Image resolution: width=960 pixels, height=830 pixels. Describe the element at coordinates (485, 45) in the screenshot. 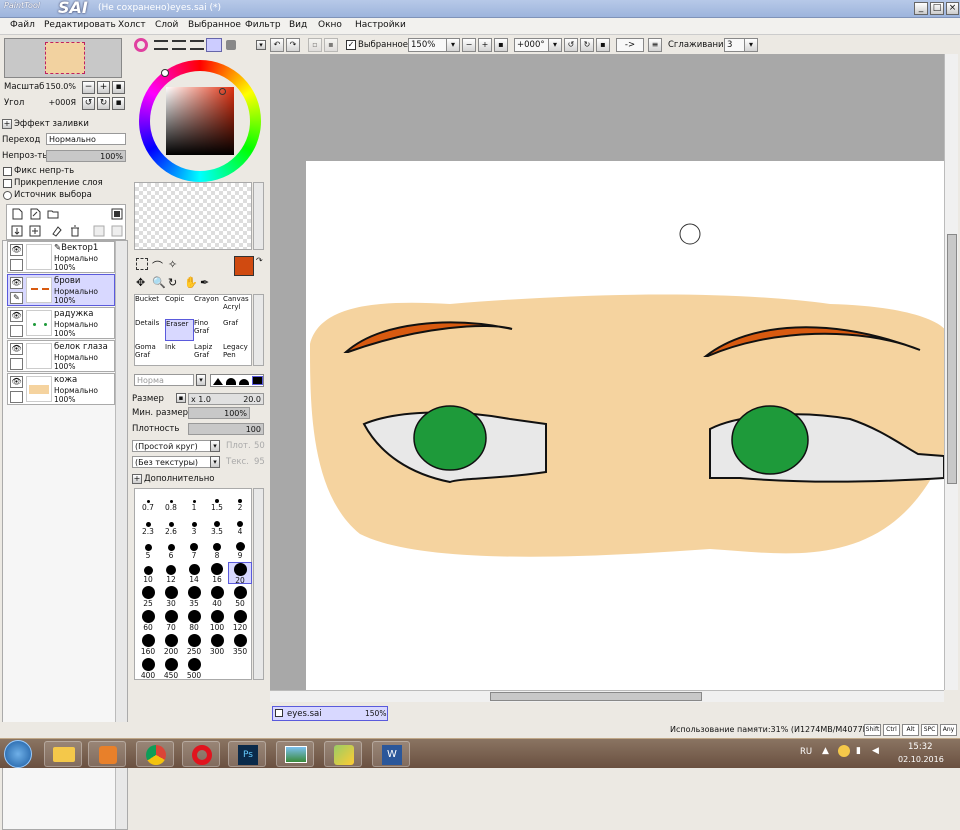

I see `toolbar-zoom-in-button: +` at that location.